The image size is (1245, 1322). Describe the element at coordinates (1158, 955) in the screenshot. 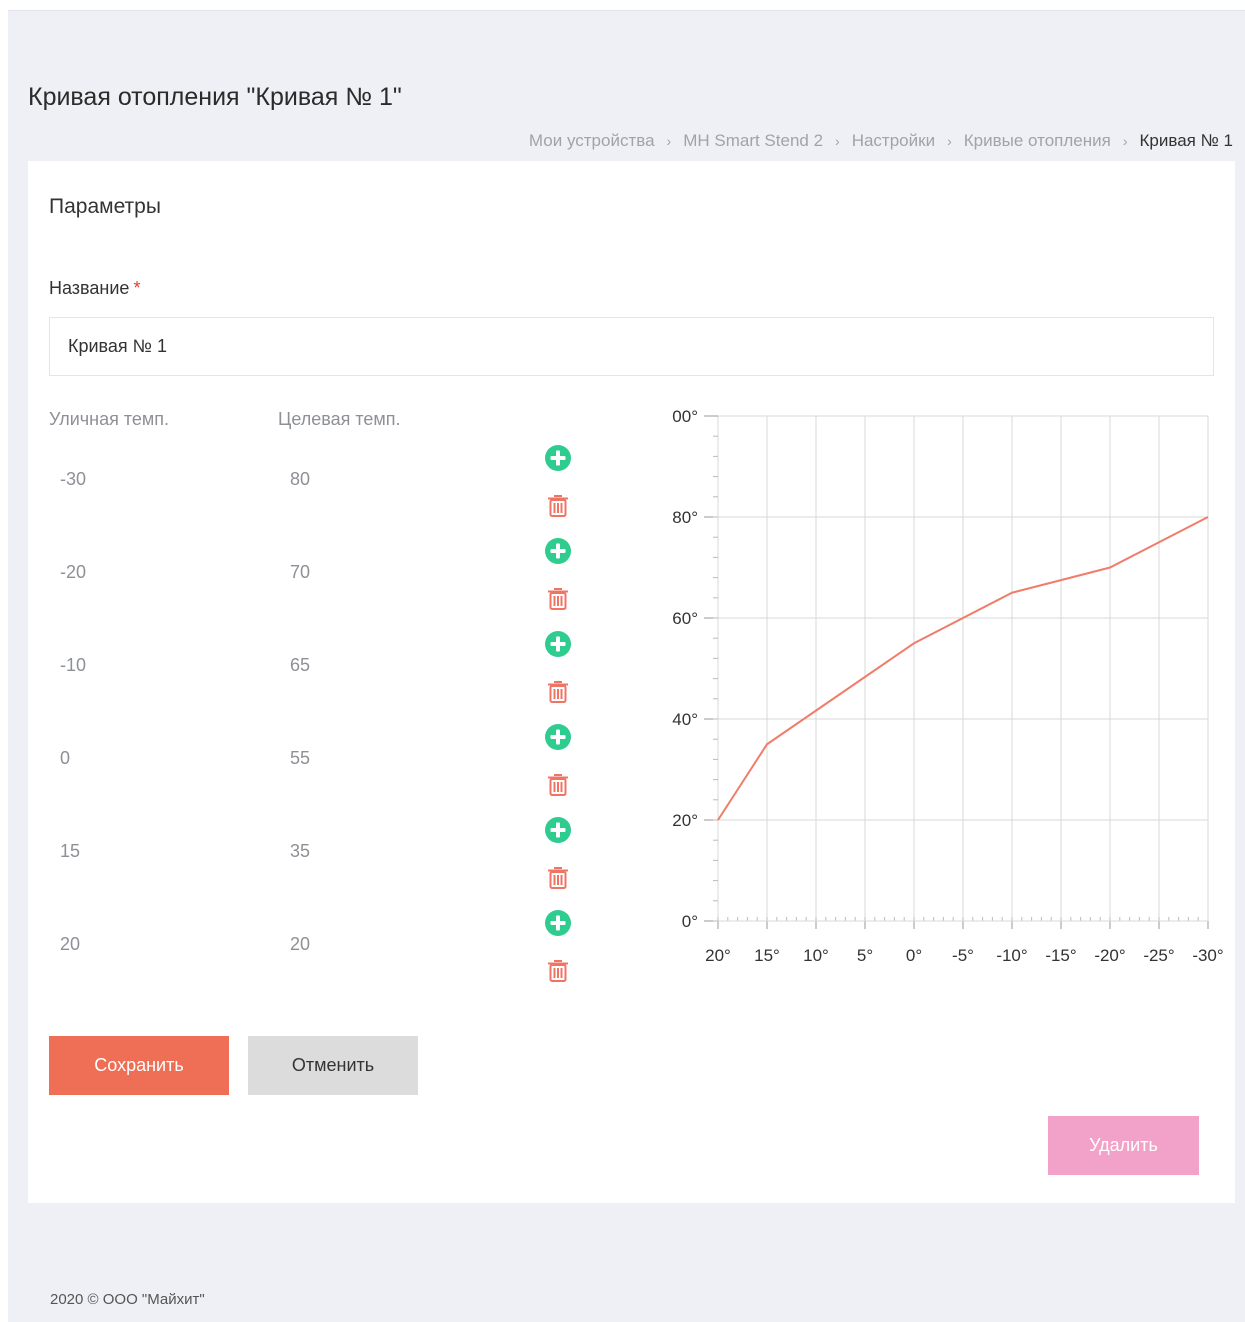

I see `chart-x-tick-label: -25°` at that location.